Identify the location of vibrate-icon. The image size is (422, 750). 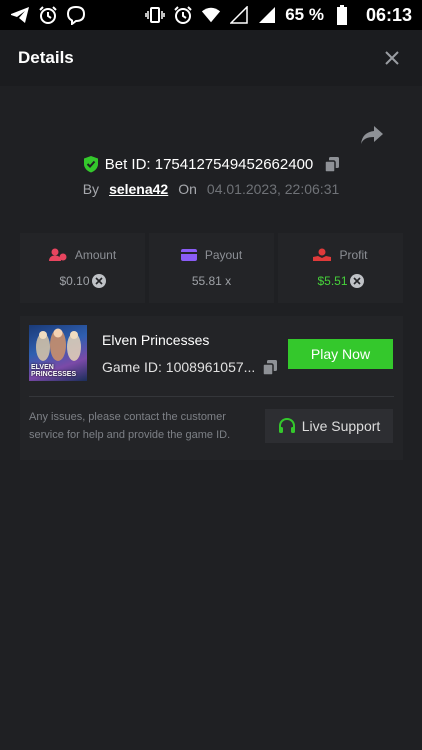
(155, 15).